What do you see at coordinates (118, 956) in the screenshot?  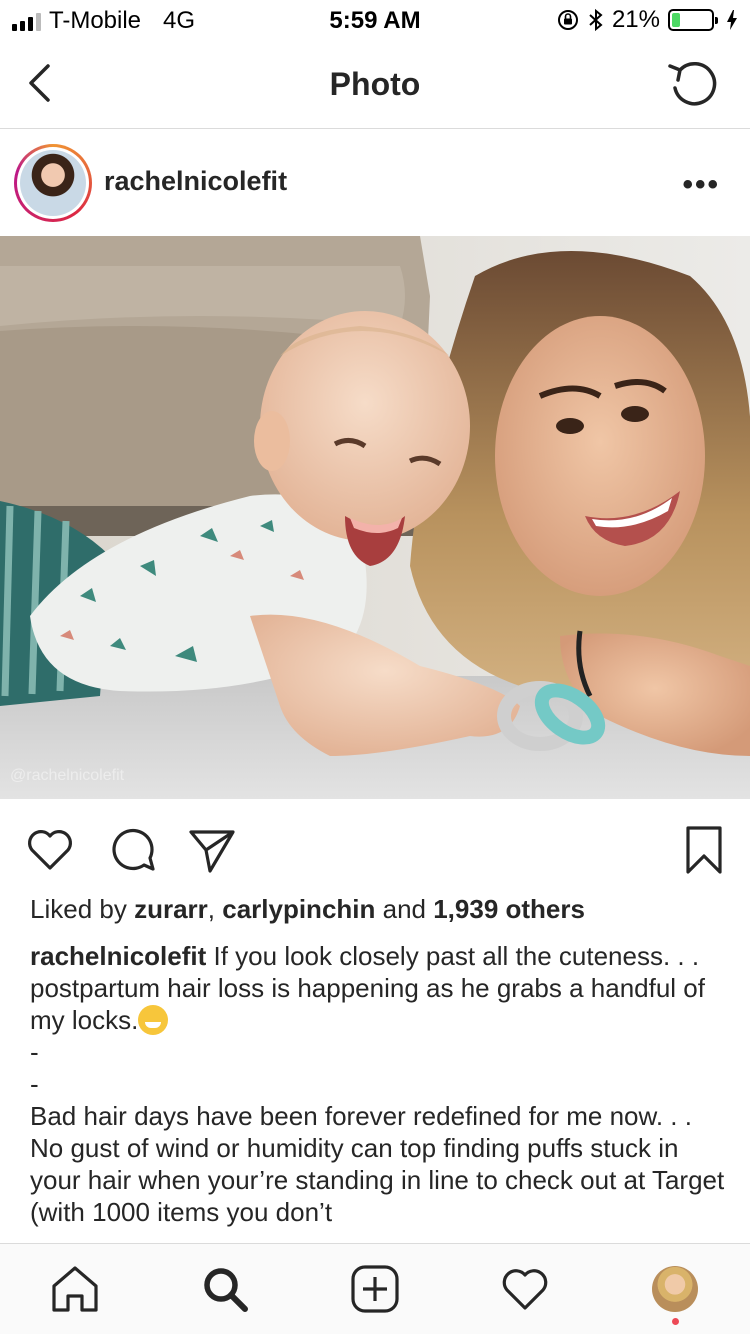 I see `caption-username: rachelnicolefit` at bounding box center [118, 956].